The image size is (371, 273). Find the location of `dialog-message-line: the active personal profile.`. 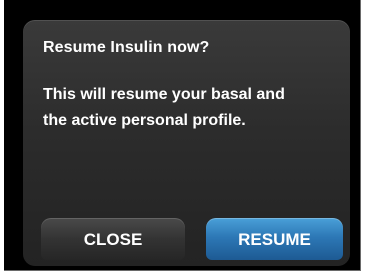

dialog-message-line: the active personal profile. is located at coordinates (144, 120).